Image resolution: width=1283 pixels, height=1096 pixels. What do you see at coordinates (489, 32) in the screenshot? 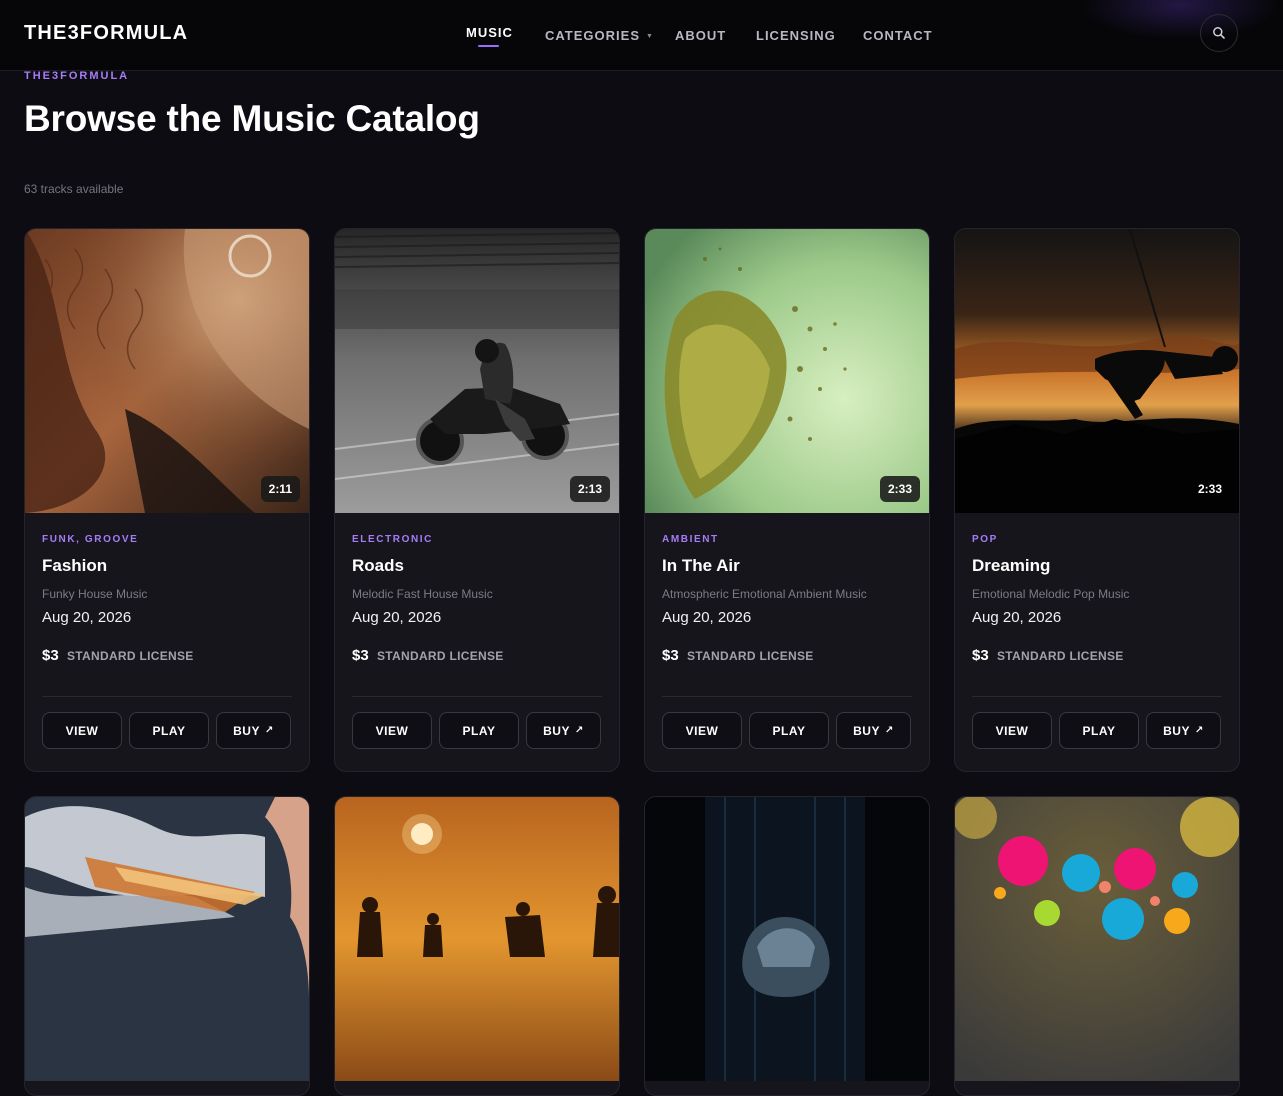
I see `nav-music: MUSIC` at bounding box center [489, 32].